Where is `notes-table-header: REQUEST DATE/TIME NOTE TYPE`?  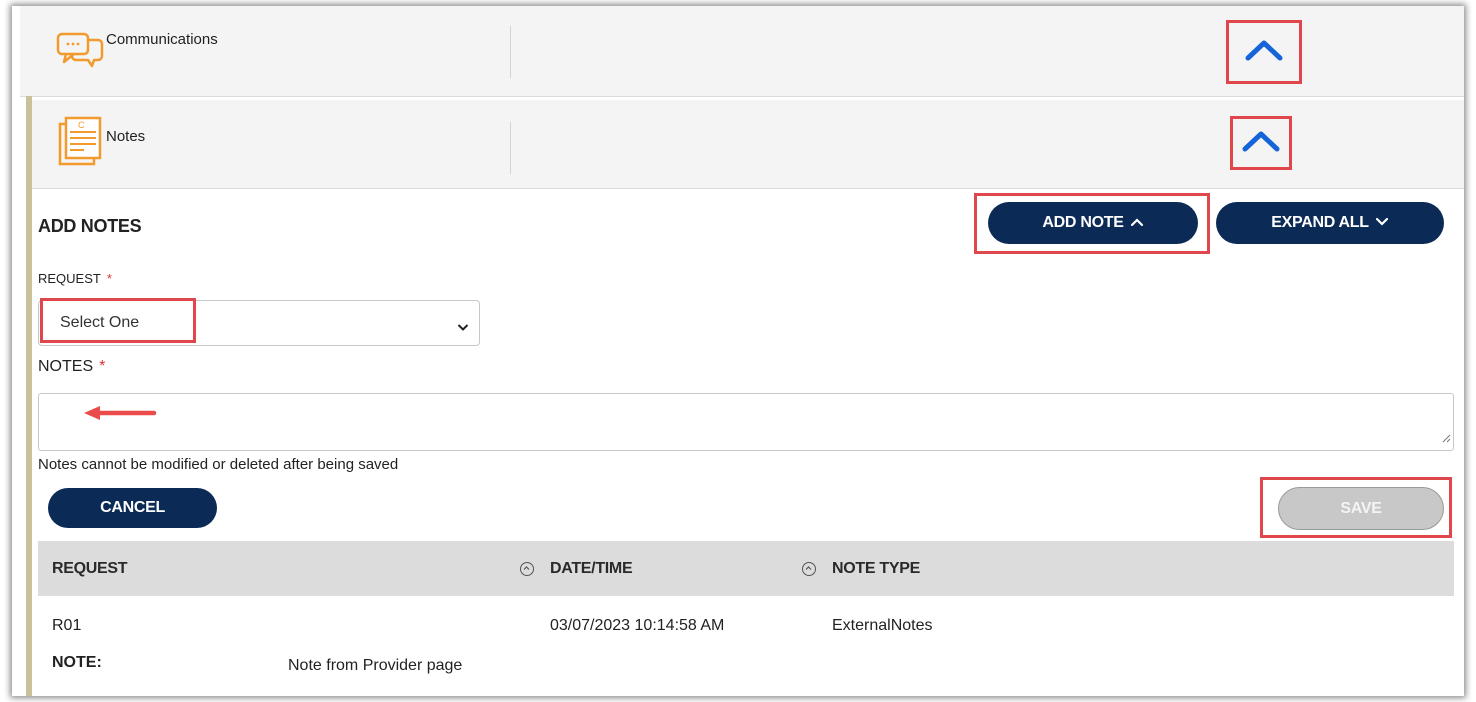 notes-table-header: REQUEST DATE/TIME NOTE TYPE is located at coordinates (746, 568).